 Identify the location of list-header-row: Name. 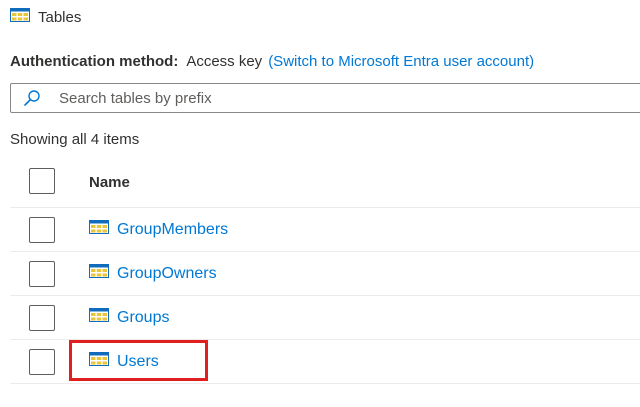
(325, 183).